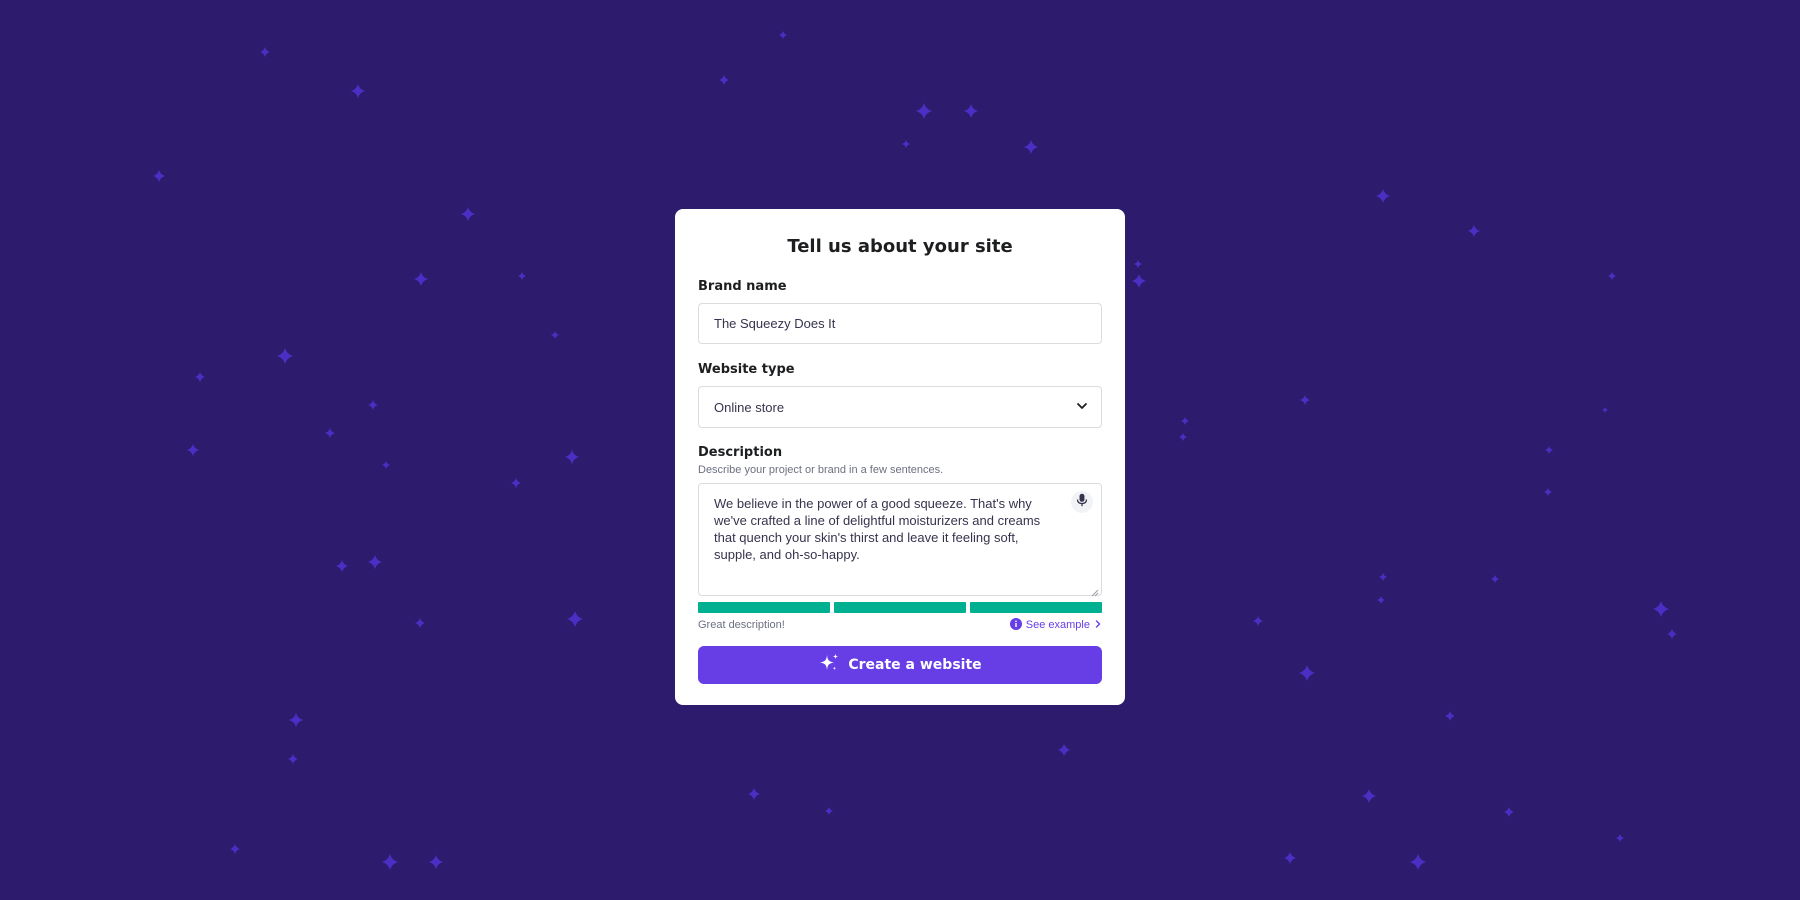  What do you see at coordinates (1094, 590) in the screenshot?
I see `resize-handle` at bounding box center [1094, 590].